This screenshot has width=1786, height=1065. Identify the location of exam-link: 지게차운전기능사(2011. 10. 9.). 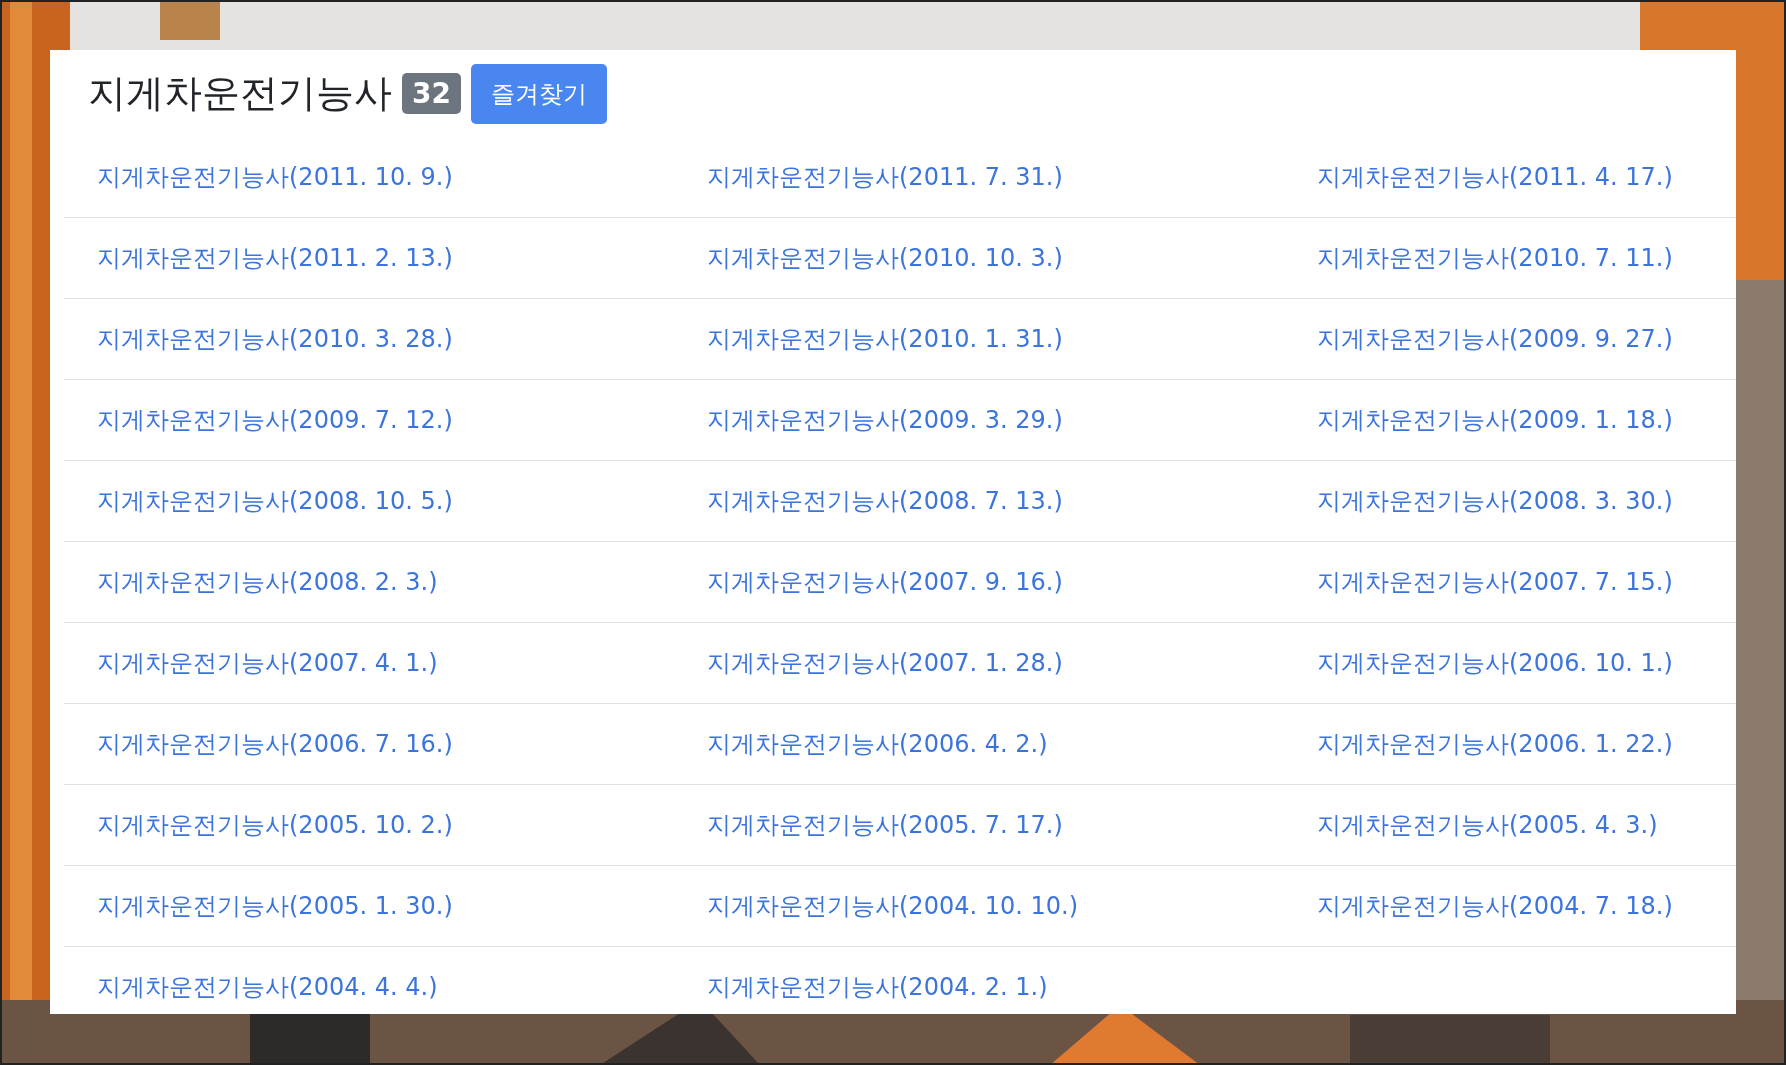
(258, 177).